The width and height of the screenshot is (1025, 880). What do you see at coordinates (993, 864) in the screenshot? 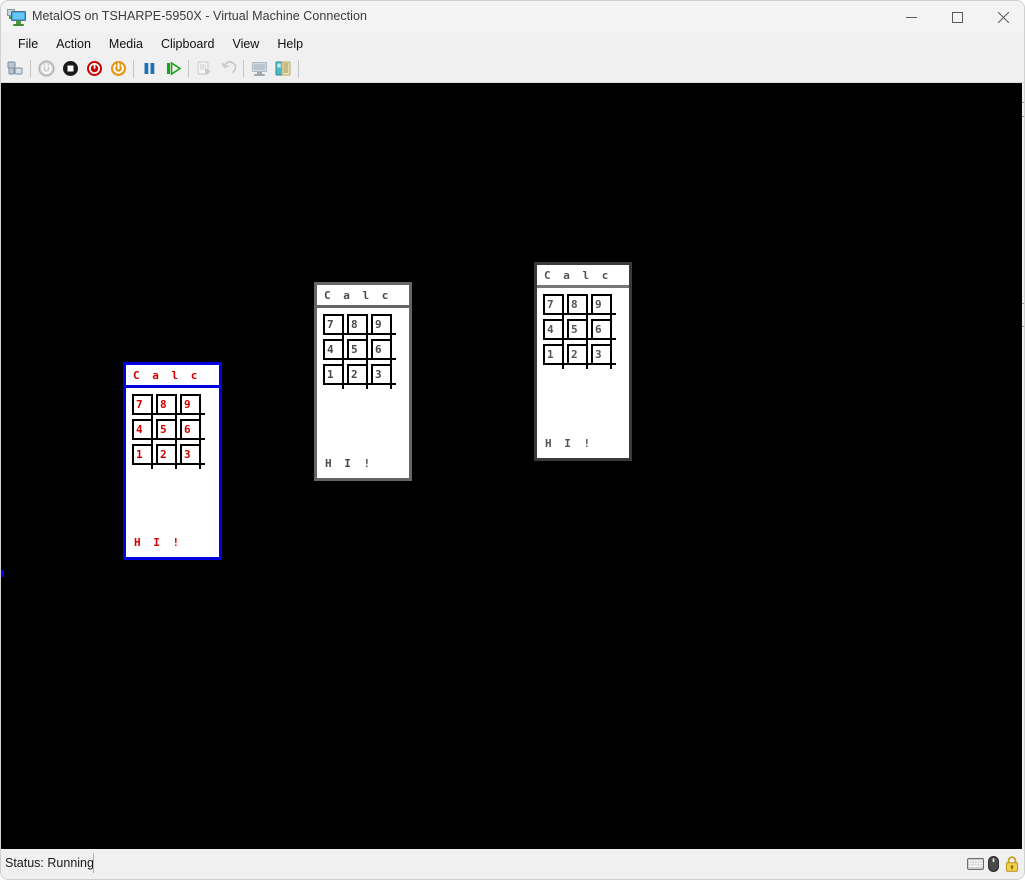
I see `mouse-icon` at bounding box center [993, 864].